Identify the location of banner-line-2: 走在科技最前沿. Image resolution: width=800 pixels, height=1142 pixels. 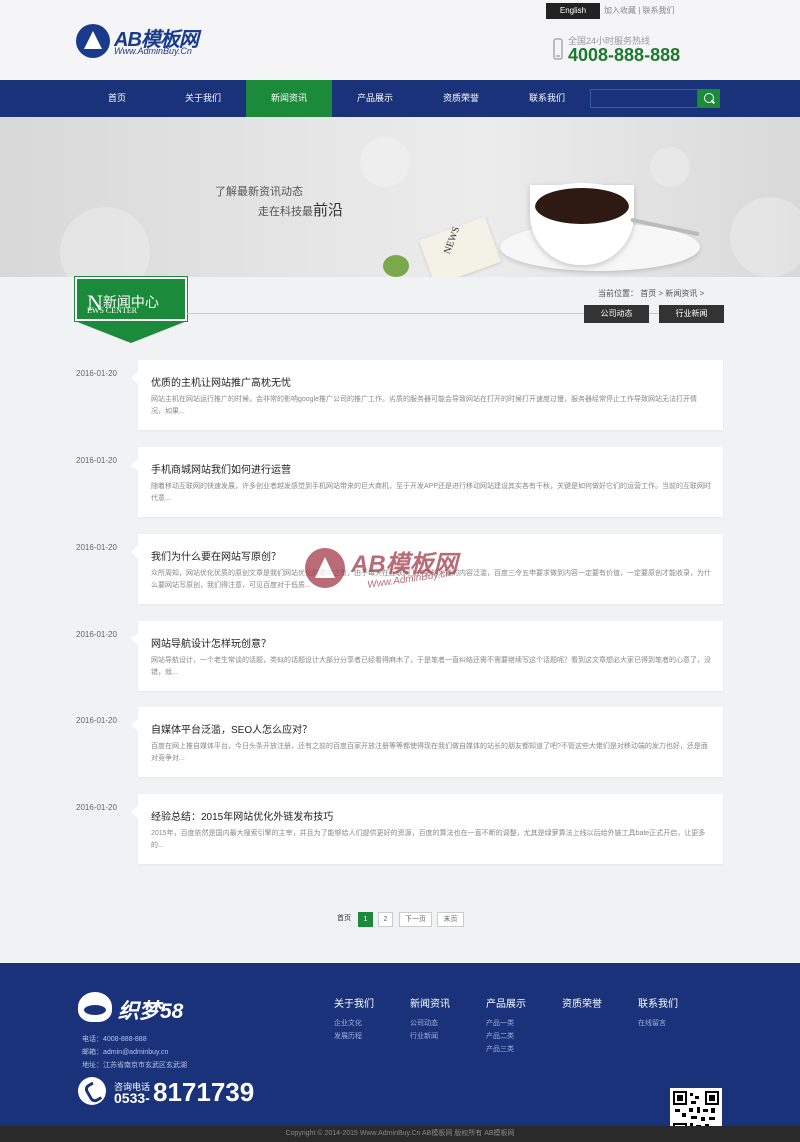
(300, 209).